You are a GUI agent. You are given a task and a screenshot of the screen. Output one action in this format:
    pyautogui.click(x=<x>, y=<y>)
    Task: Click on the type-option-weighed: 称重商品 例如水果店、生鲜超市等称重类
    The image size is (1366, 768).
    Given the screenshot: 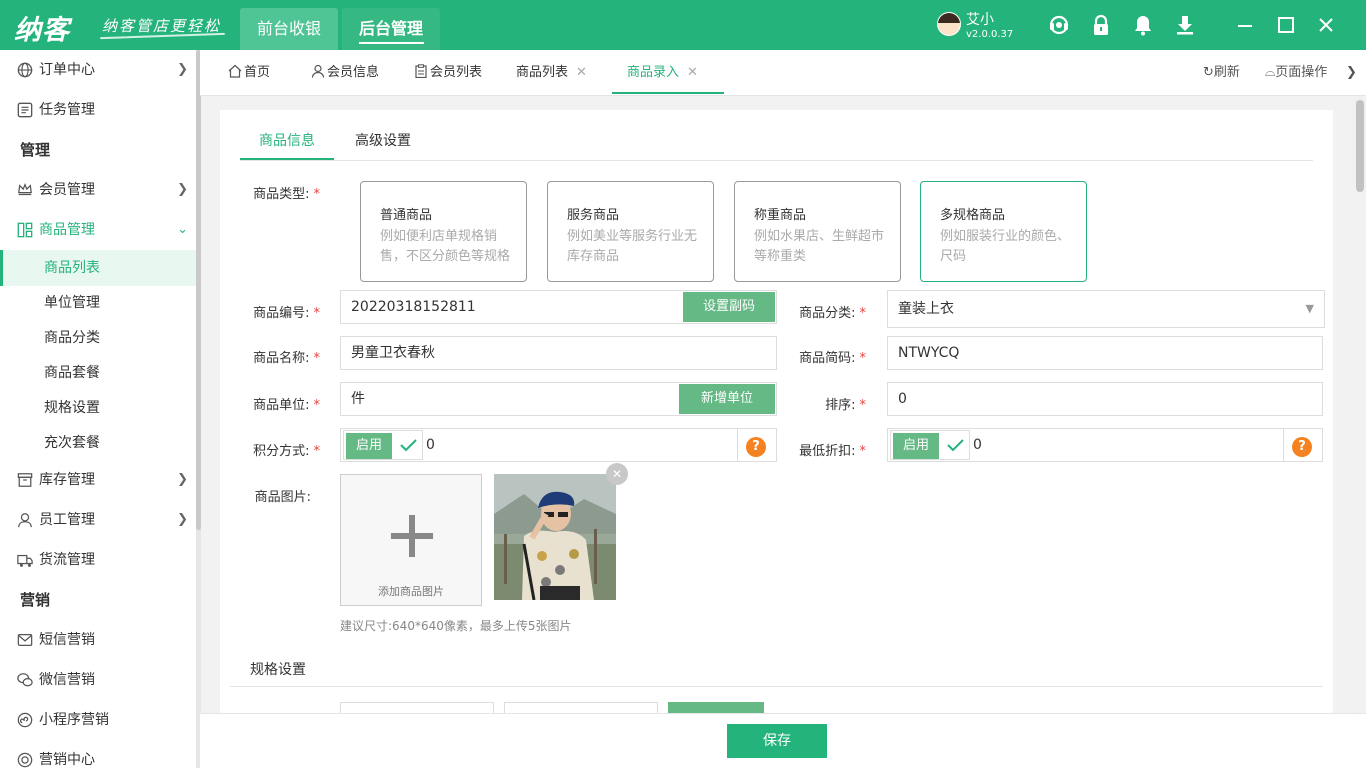 What is the action you would take?
    pyautogui.click(x=817, y=231)
    